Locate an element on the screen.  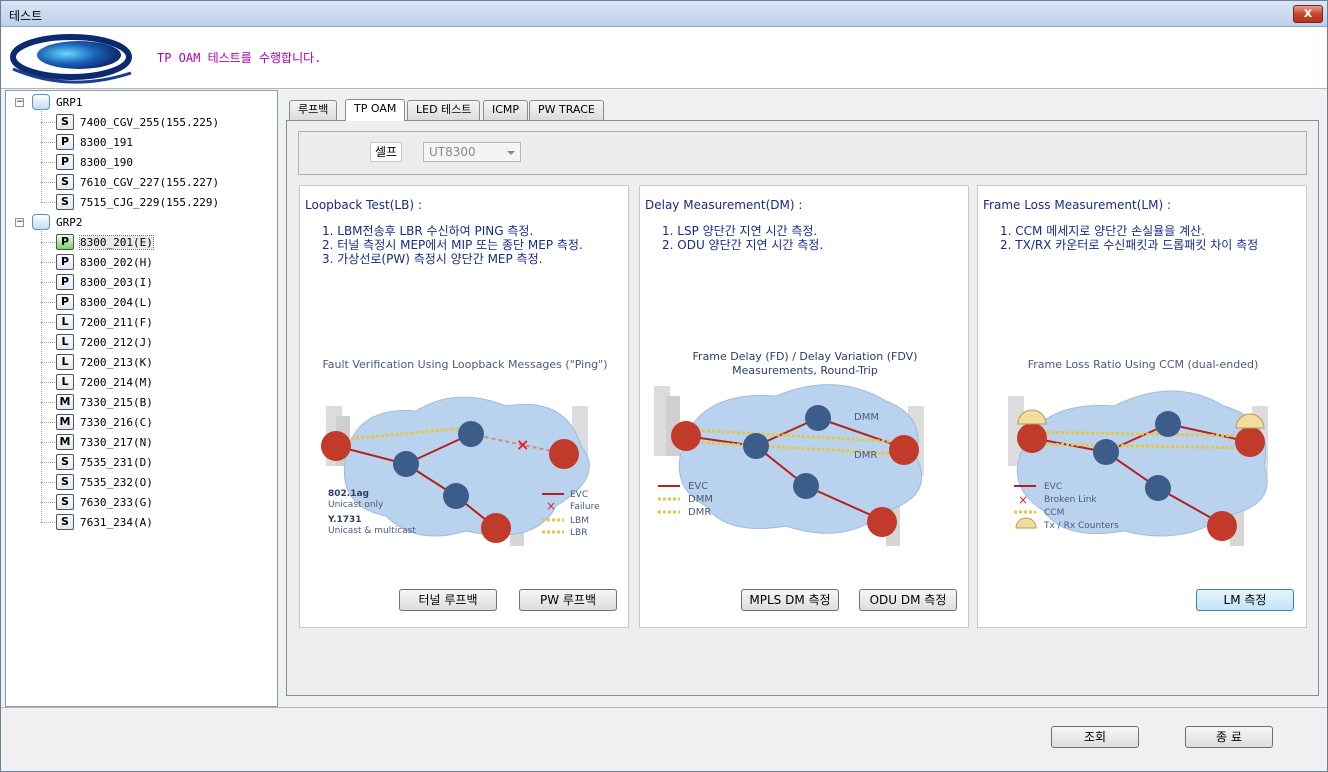
lm-measure-button: LM 측정 is located at coordinates (1245, 600).